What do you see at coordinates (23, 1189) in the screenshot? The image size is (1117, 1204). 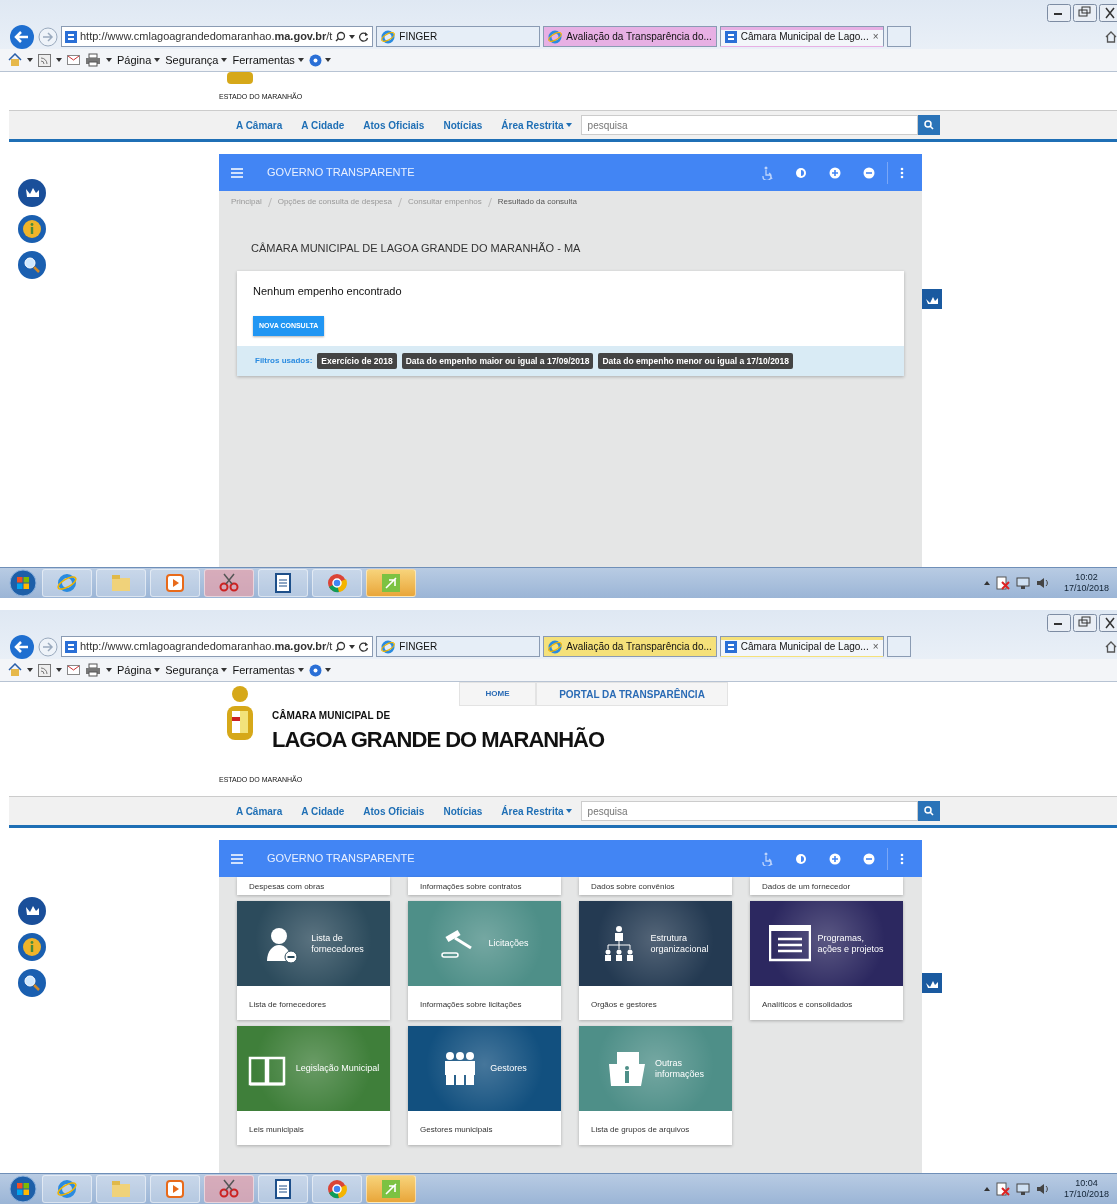 I see `start-button` at bounding box center [23, 1189].